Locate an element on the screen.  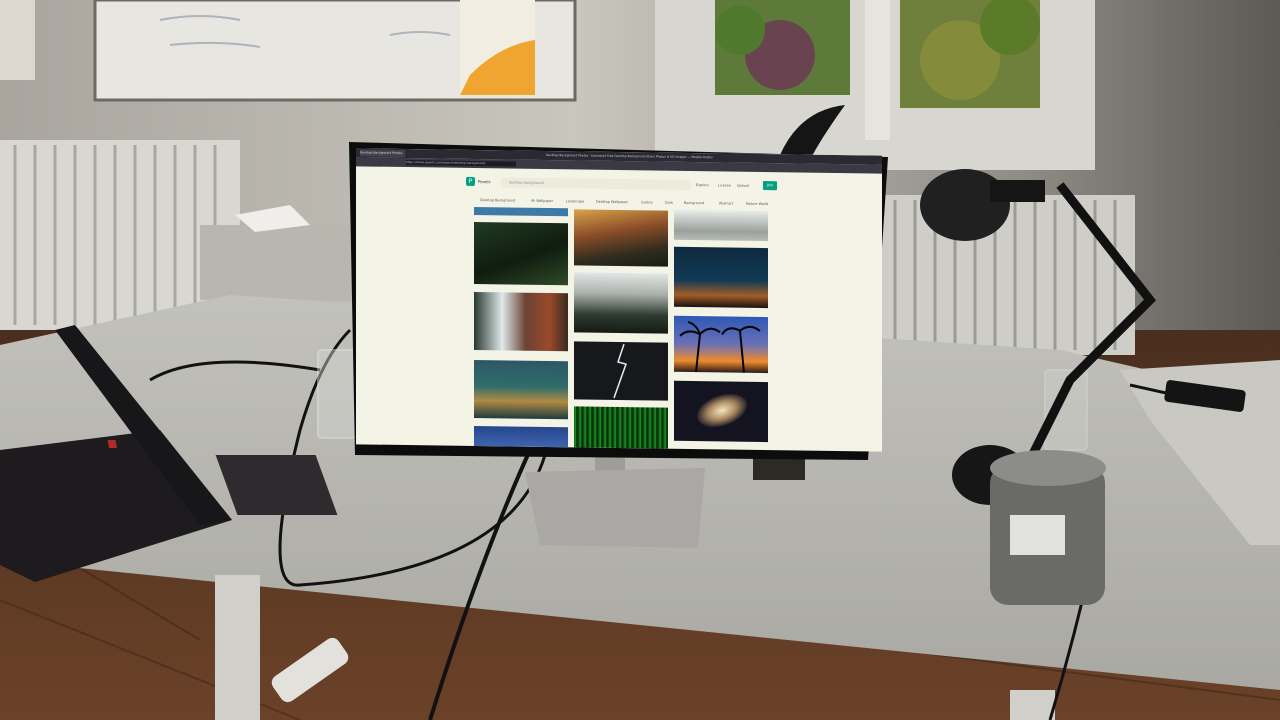
photo-night-city is located at coordinates (721, 277).